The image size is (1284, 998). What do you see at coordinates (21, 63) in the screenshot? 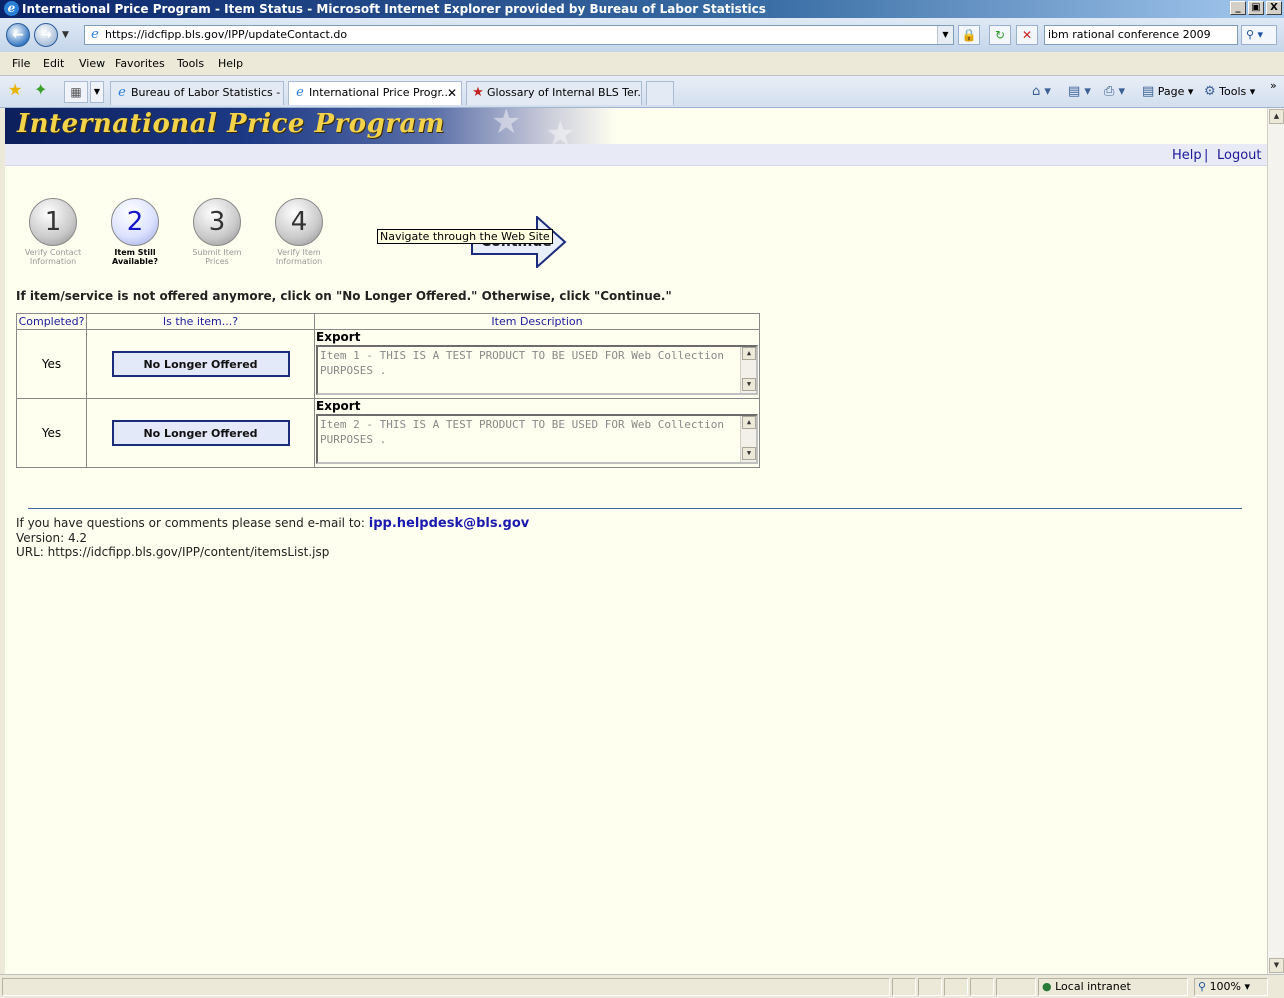
I see `menu-file: File` at bounding box center [21, 63].